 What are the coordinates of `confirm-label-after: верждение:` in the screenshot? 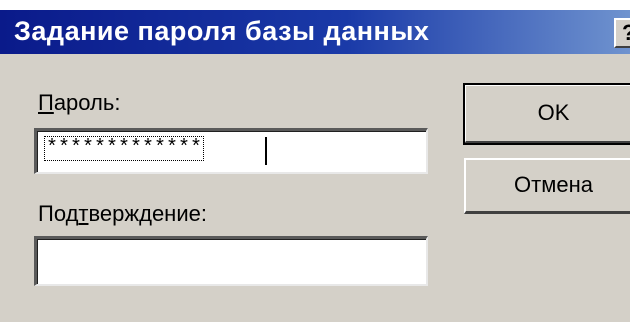 It's located at (147, 213).